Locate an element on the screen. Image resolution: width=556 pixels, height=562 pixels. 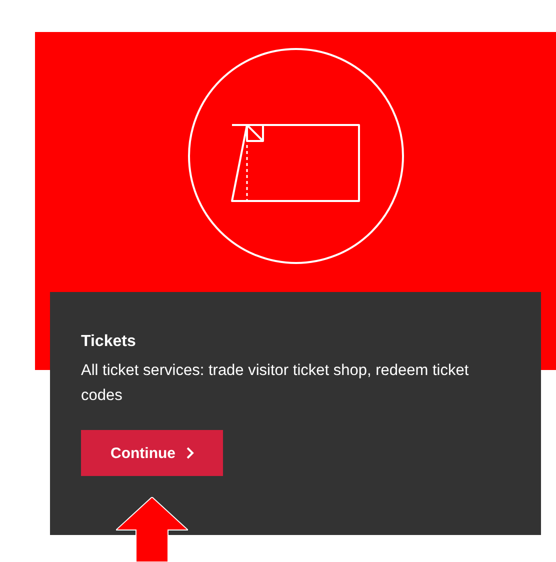
card-title: Tickets is located at coordinates (108, 342).